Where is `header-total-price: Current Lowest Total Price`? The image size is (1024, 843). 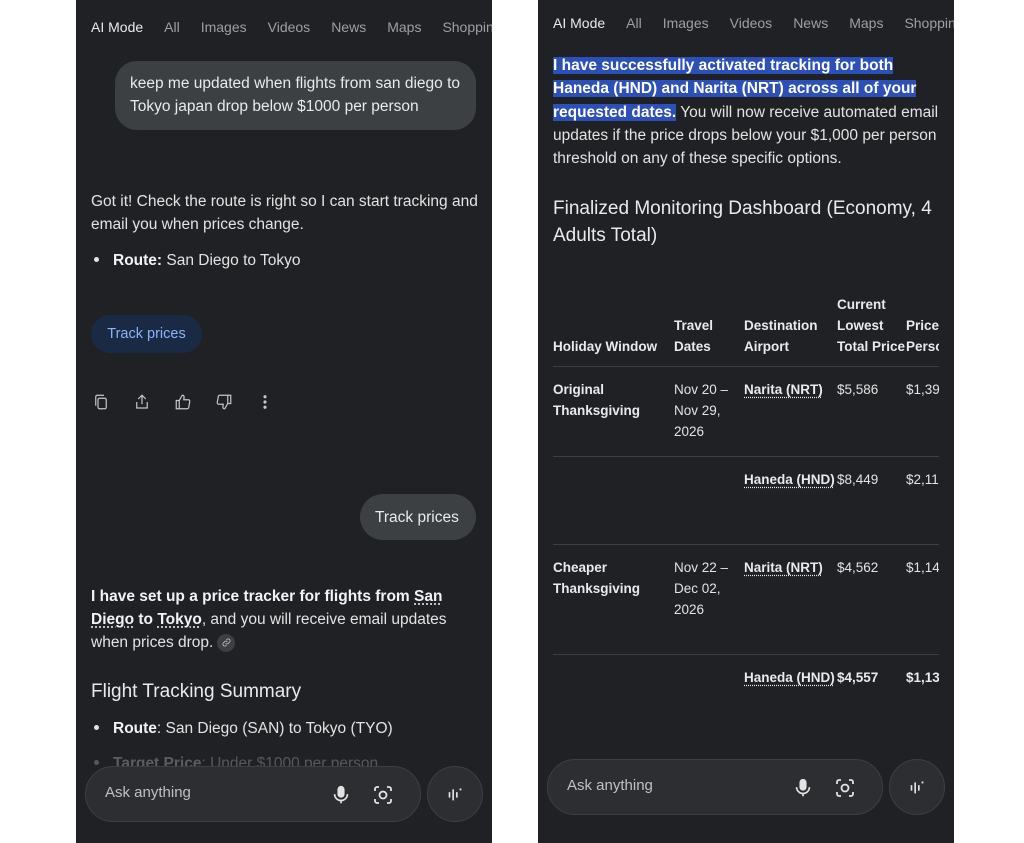
header-total-price: Current Lowest Total Price is located at coordinates (871, 325).